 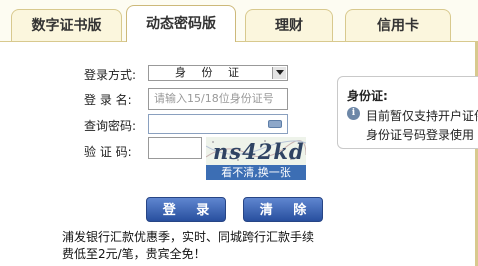 I want to click on tooltip-line-2: 身份证号码登录使用, so click(x=420, y=135).